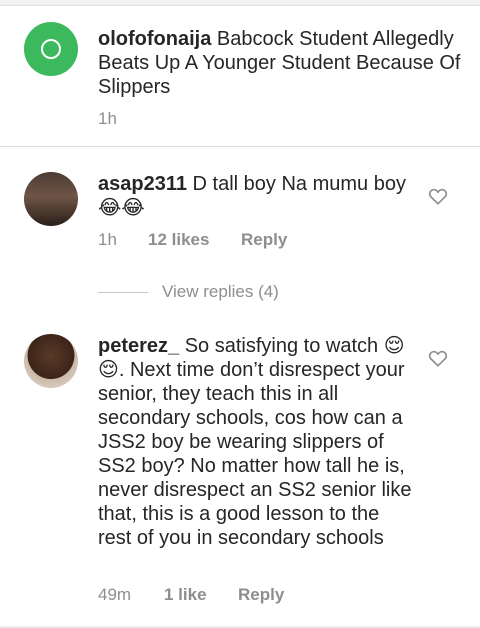 This screenshot has height=628, width=480. What do you see at coordinates (138, 346) in the screenshot?
I see `comment-username: peterez_` at bounding box center [138, 346].